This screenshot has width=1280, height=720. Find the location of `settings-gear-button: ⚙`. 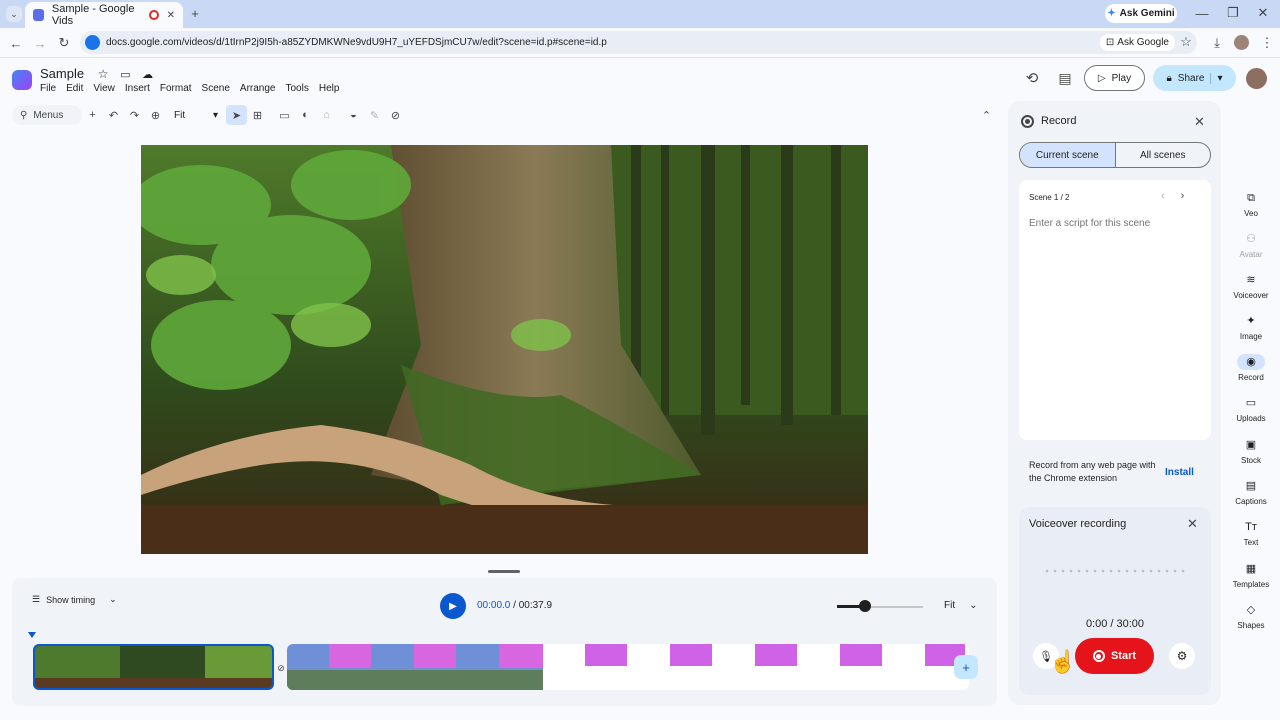

settings-gear-button: ⚙ is located at coordinates (1182, 656).